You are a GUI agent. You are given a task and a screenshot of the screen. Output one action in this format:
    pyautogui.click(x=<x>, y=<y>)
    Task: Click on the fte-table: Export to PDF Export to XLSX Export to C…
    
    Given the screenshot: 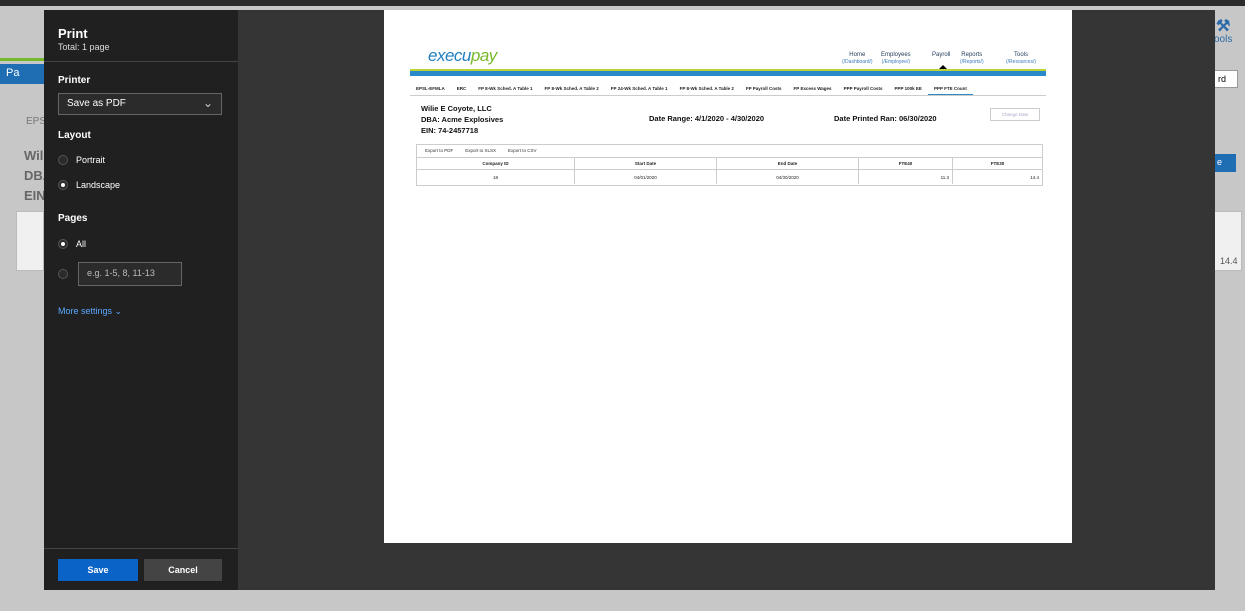 What is the action you would take?
    pyautogui.click(x=729, y=165)
    